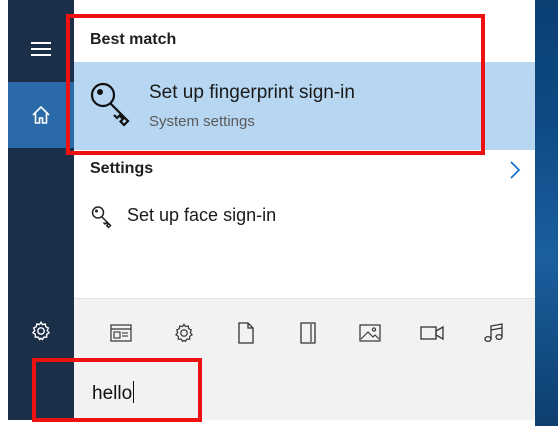  Describe the element at coordinates (133, 39) in the screenshot. I see `best-match-heading: Best match` at that location.